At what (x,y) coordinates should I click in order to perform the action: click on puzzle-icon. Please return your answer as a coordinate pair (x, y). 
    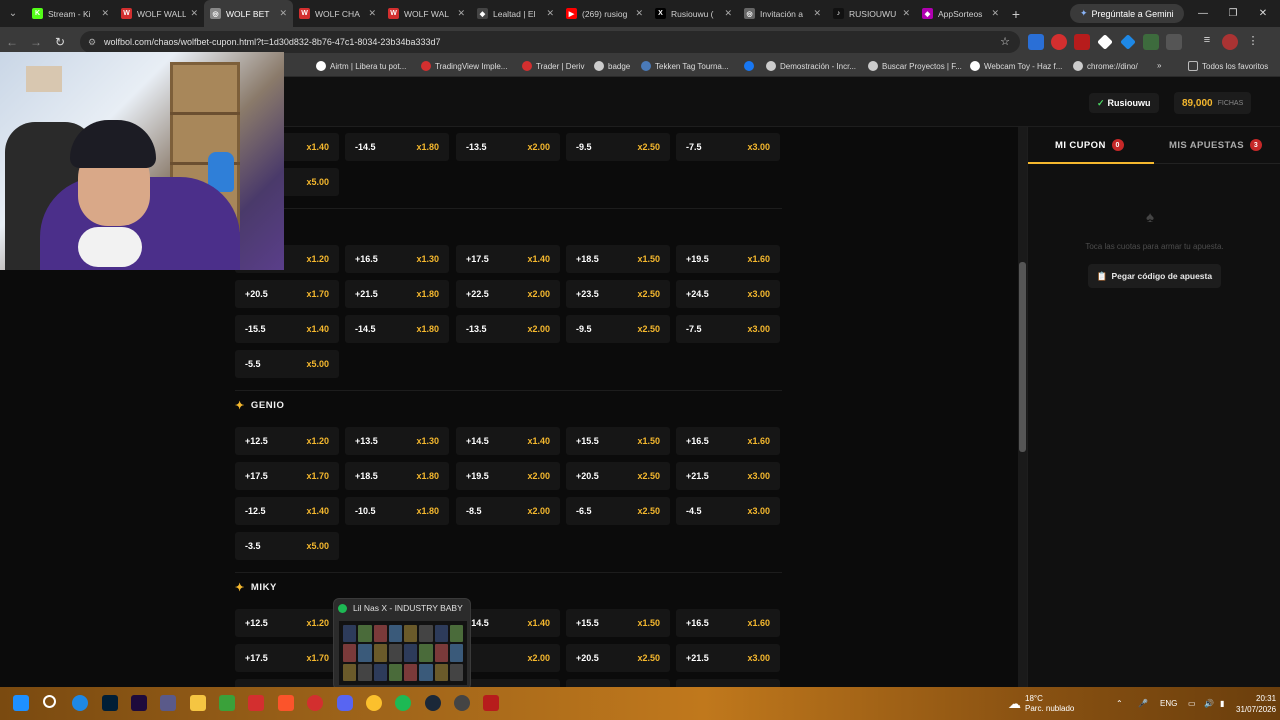
    Looking at the image, I should click on (1174, 42).